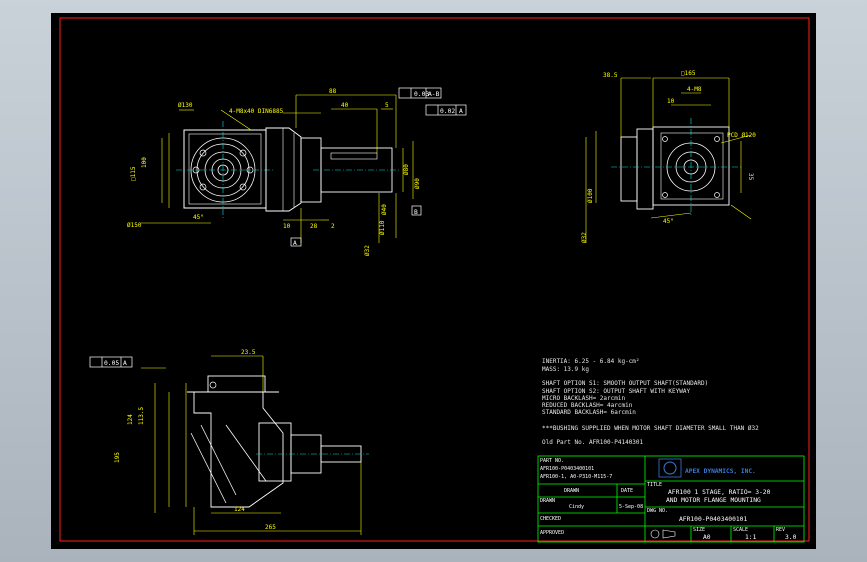  Describe the element at coordinates (229, 442) in the screenshot. I see `bottom-view: 0.05 A 23.5 124 113.5 195 124 265` at that location.